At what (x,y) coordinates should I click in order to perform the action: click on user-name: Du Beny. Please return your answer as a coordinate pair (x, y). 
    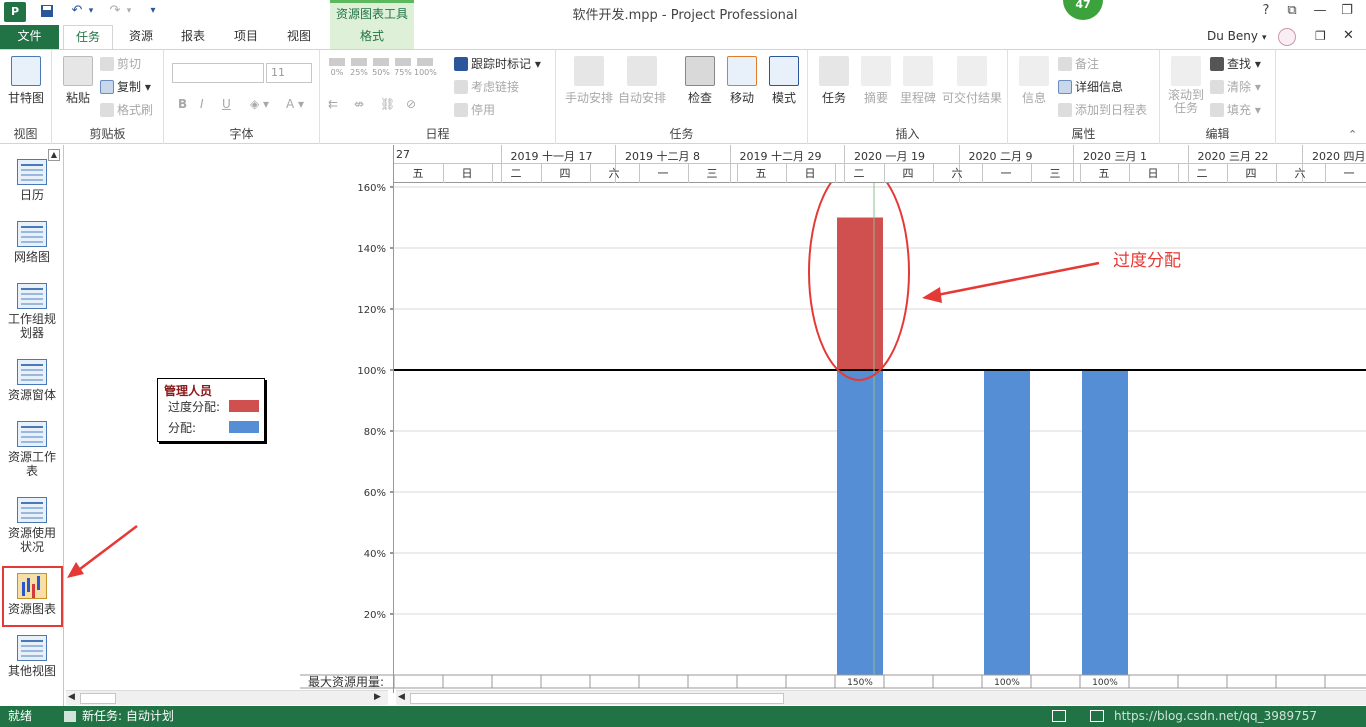
    Looking at the image, I should click on (1232, 36).